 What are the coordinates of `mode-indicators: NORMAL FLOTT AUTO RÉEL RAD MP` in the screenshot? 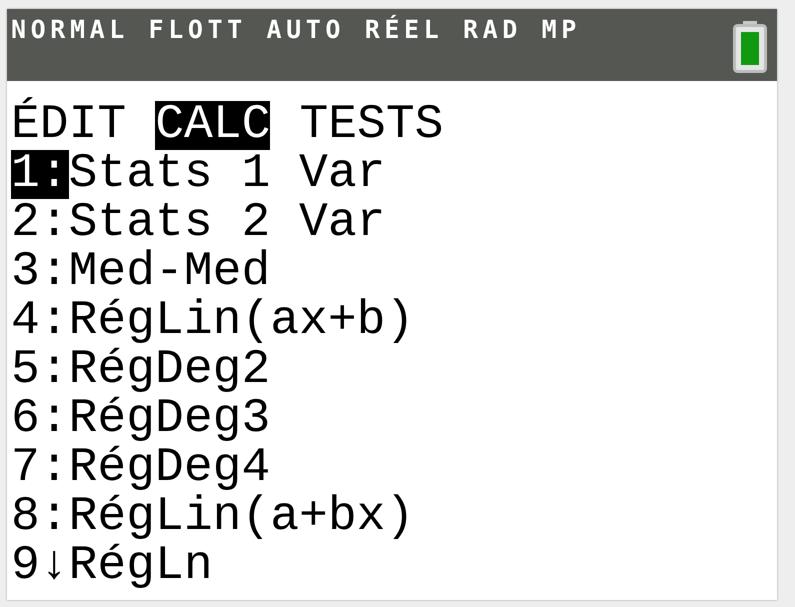 It's located at (296, 30).